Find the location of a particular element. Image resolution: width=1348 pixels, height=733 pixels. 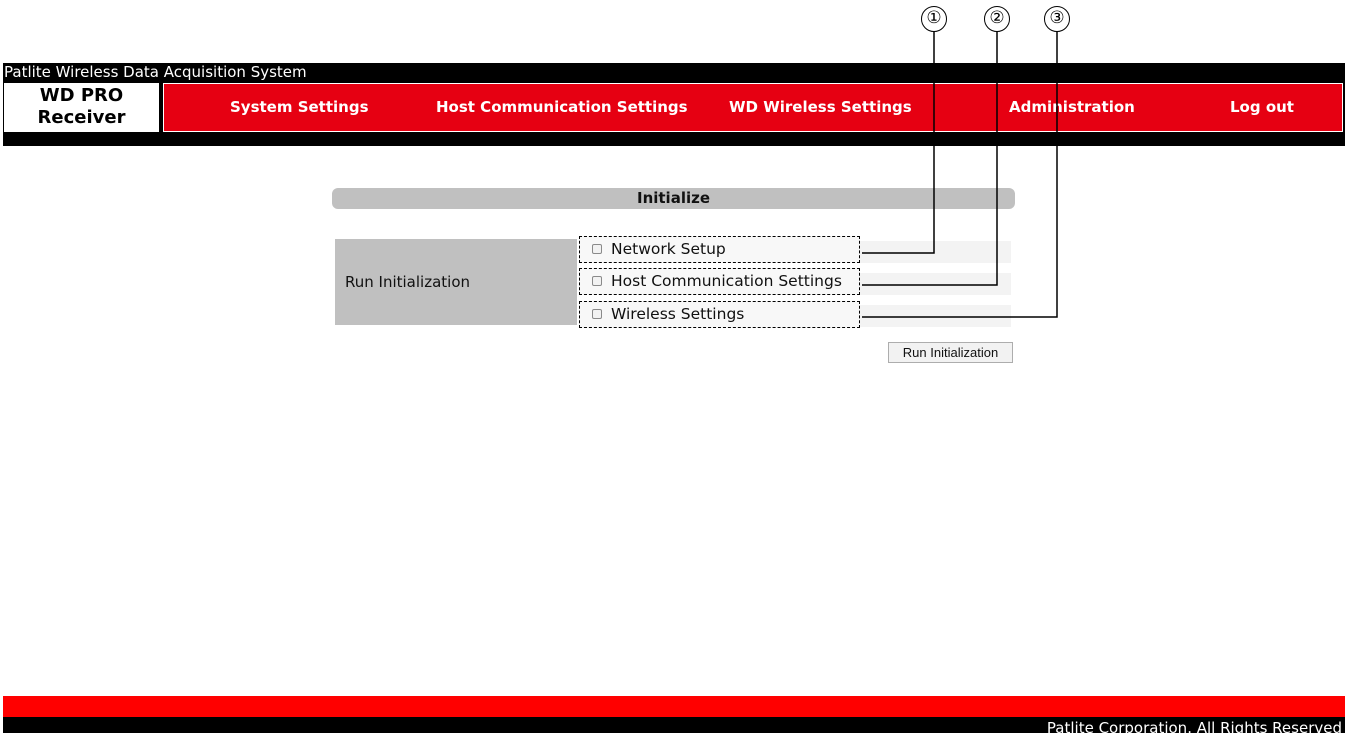

window-title: Patlite Wireless Data Acquisition System is located at coordinates (674, 73).